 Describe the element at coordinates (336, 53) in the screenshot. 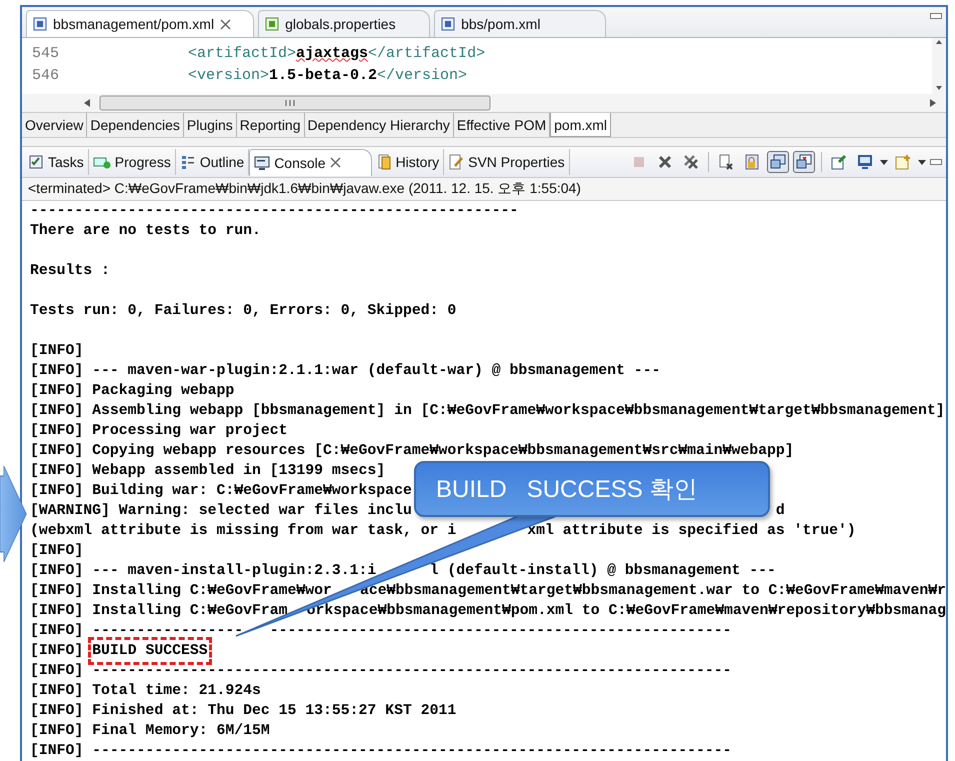

I see `code-line: <artifactId>ajaxtags</artifactId>` at that location.